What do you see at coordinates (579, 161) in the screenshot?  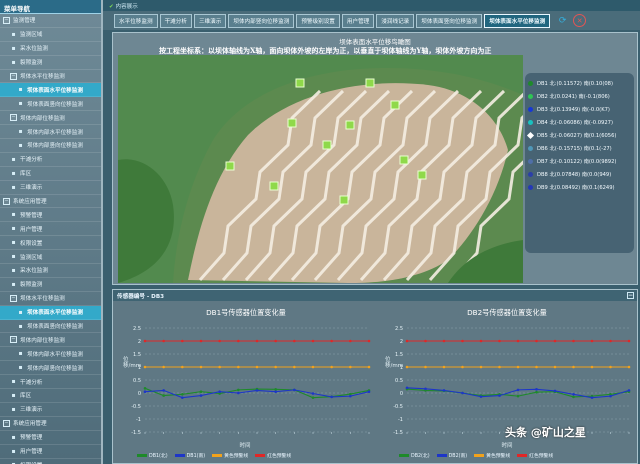 I see `legend-item: DB7 北(-0.10122) 南(0.0(9892)` at bounding box center [579, 161].